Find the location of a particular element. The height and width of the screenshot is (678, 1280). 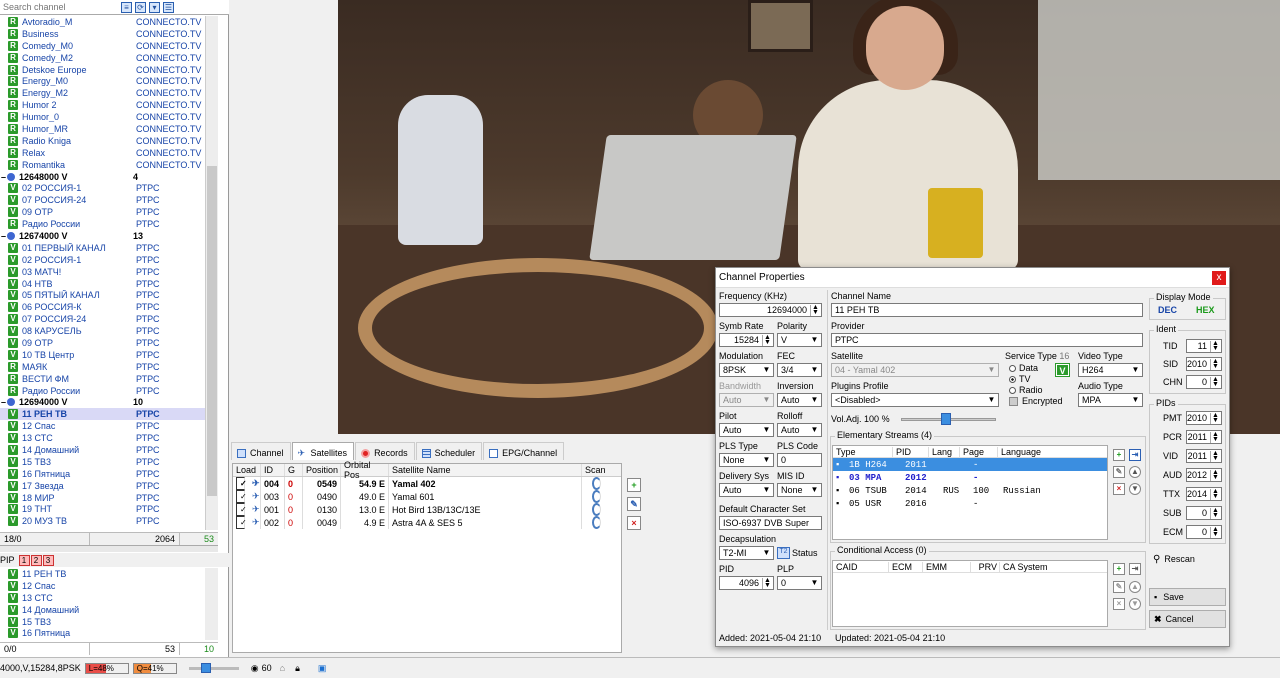

channel-row: R Humor 2 CONNECTO.TV is located at coordinates (102, 105).